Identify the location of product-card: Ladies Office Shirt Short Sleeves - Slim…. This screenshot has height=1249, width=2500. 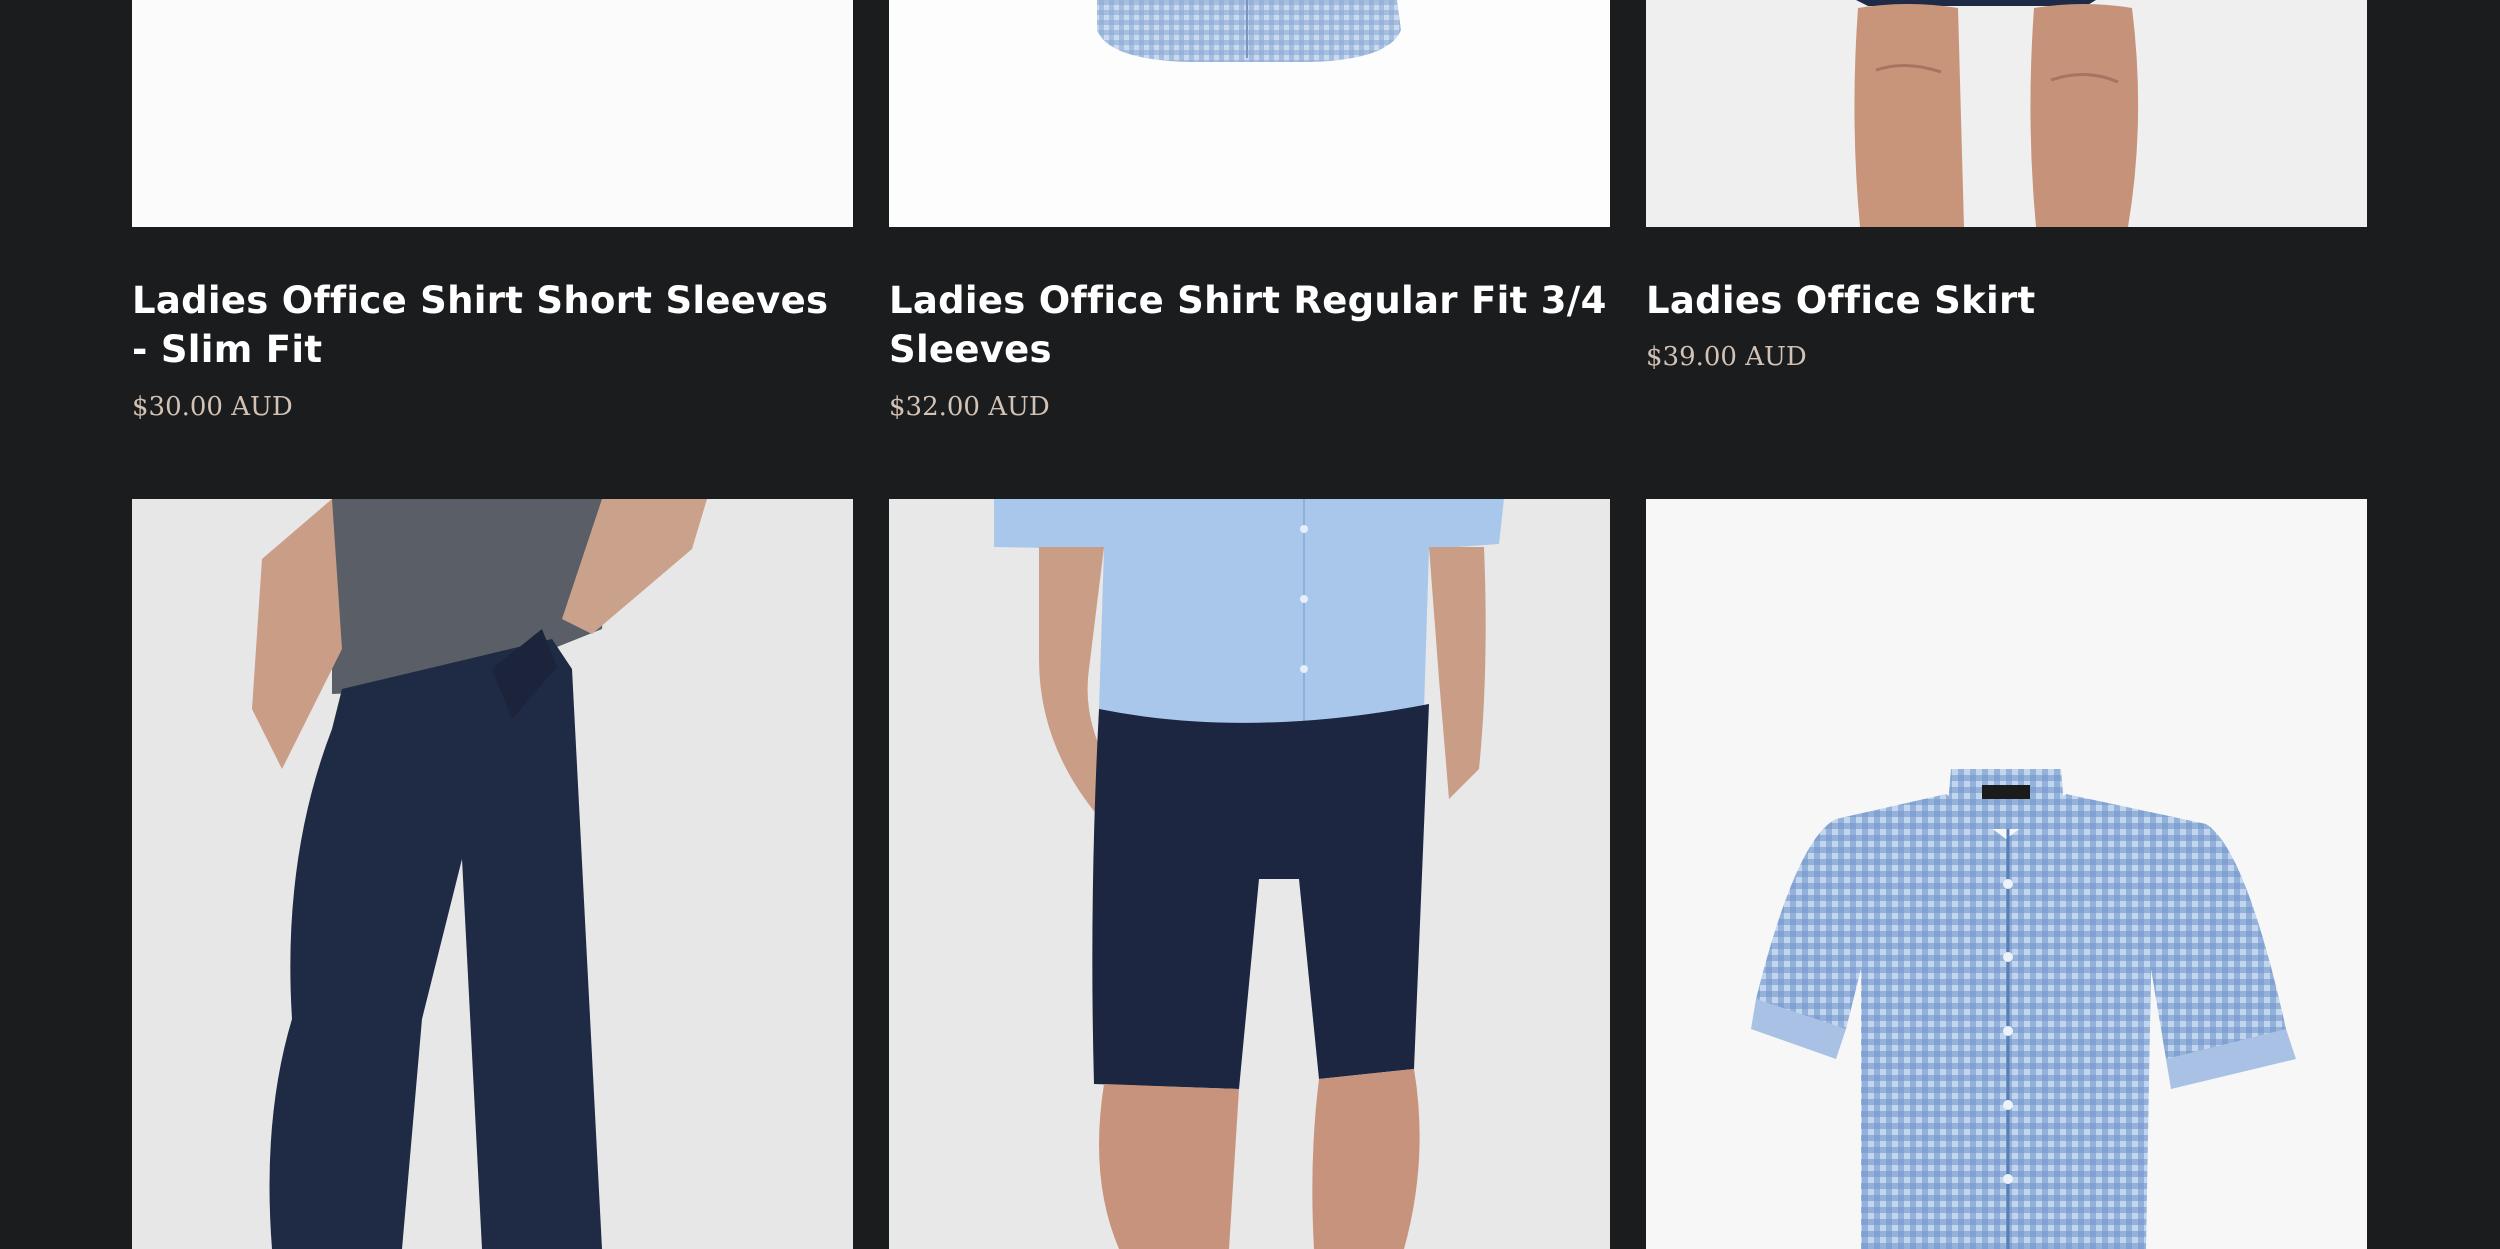
(492, 220).